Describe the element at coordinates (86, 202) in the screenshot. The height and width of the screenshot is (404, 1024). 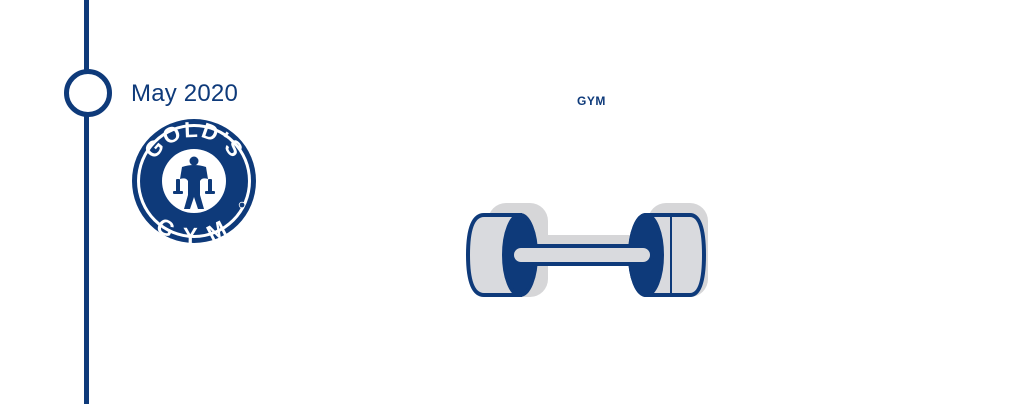
I see `timeline-line` at that location.